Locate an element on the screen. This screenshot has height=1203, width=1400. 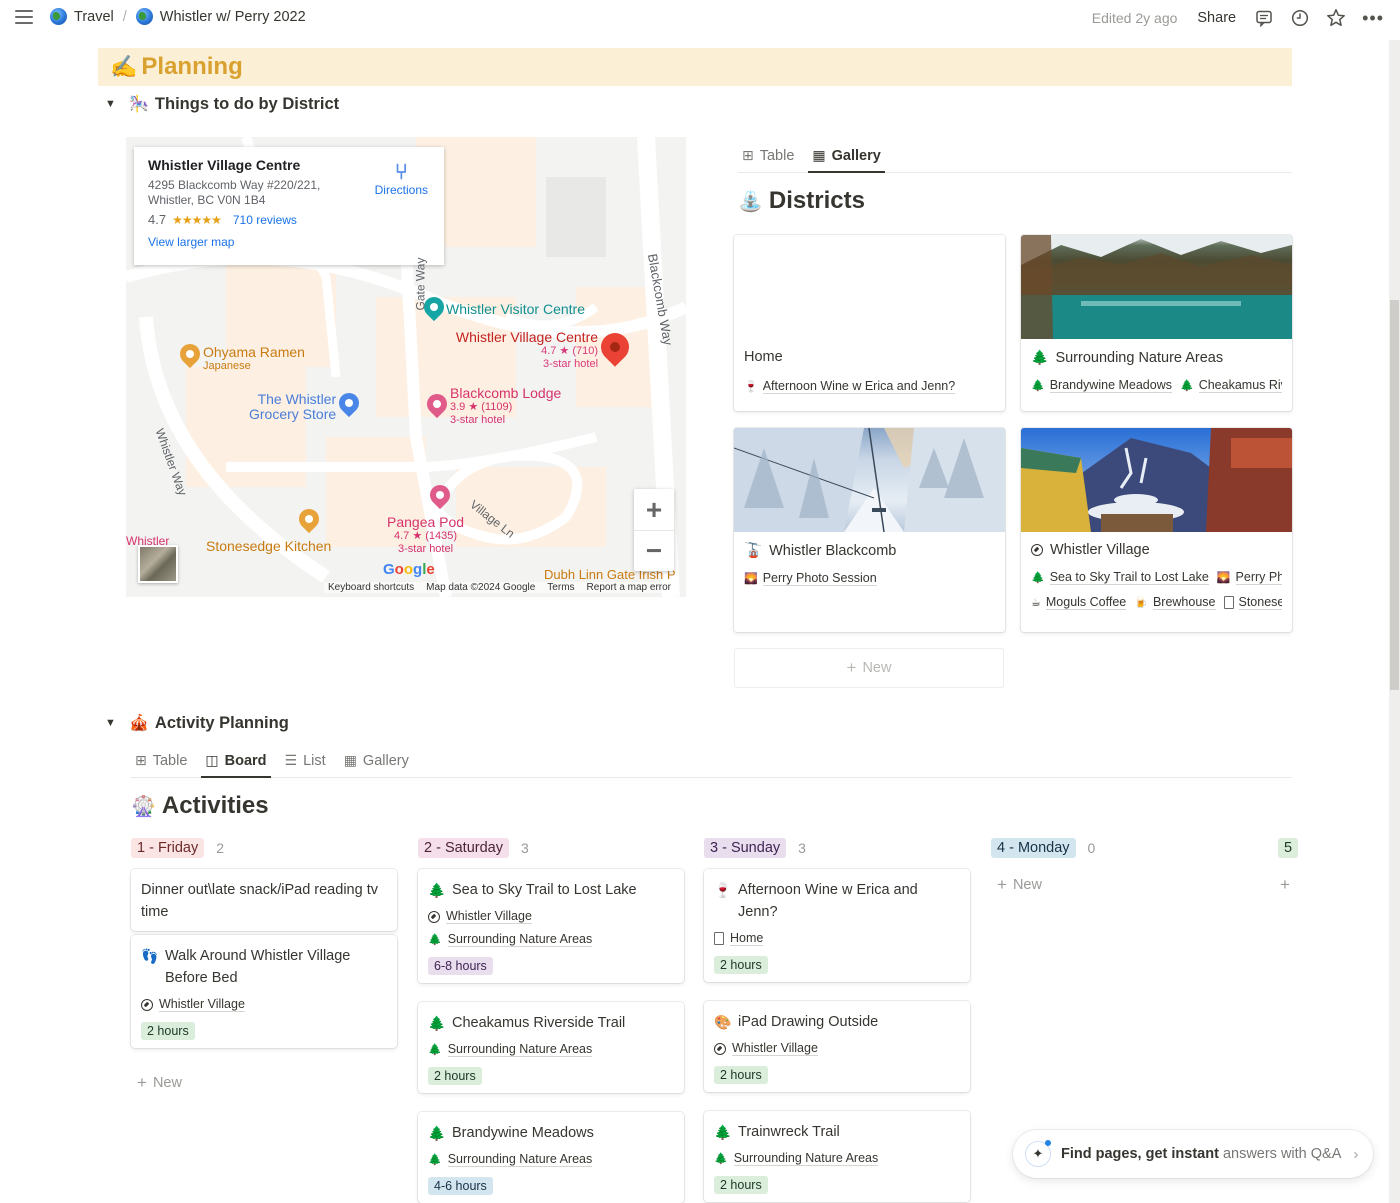
relation-brandywine: 🌲 Brandywine Meadows is located at coordinates (1101, 385).